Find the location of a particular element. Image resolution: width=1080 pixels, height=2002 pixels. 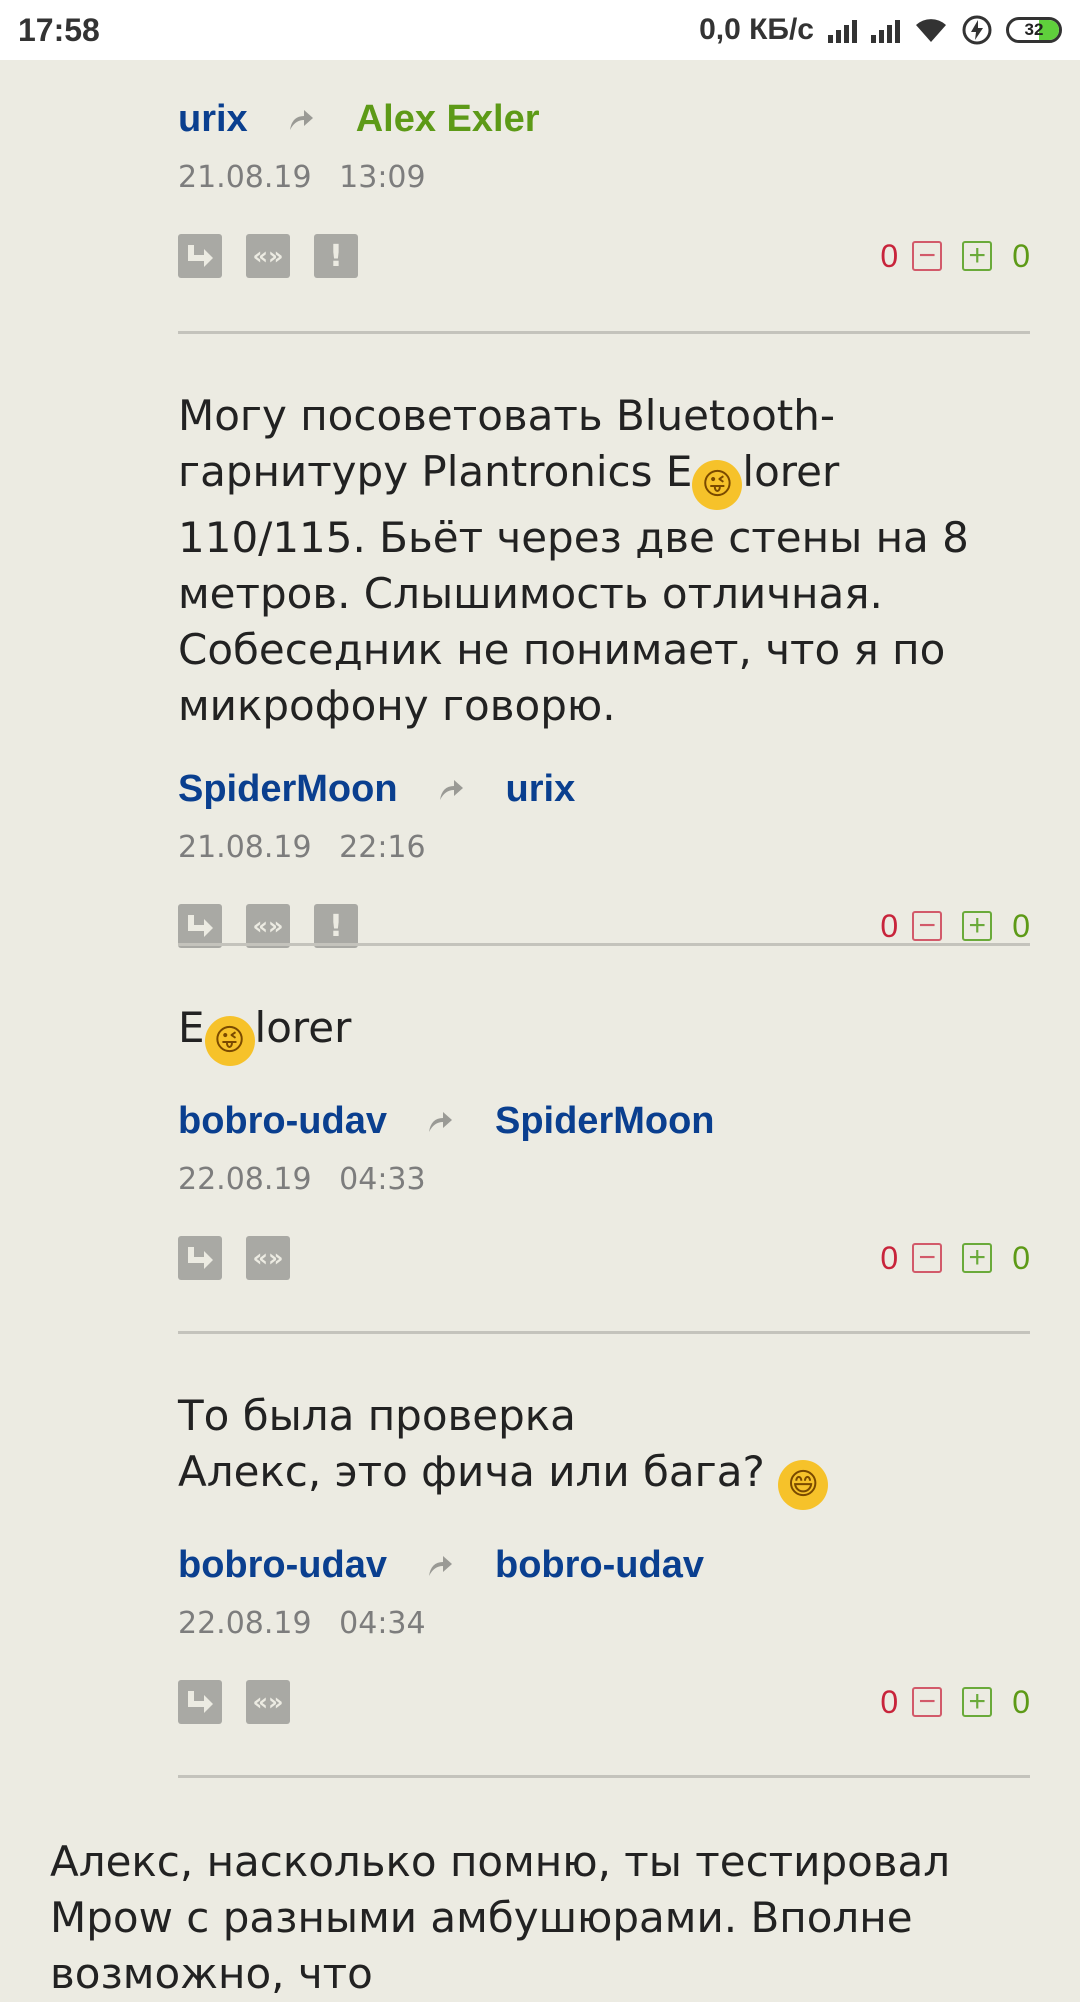

comment-datetime: 21.08.19 22:16 is located at coordinates (302, 847).